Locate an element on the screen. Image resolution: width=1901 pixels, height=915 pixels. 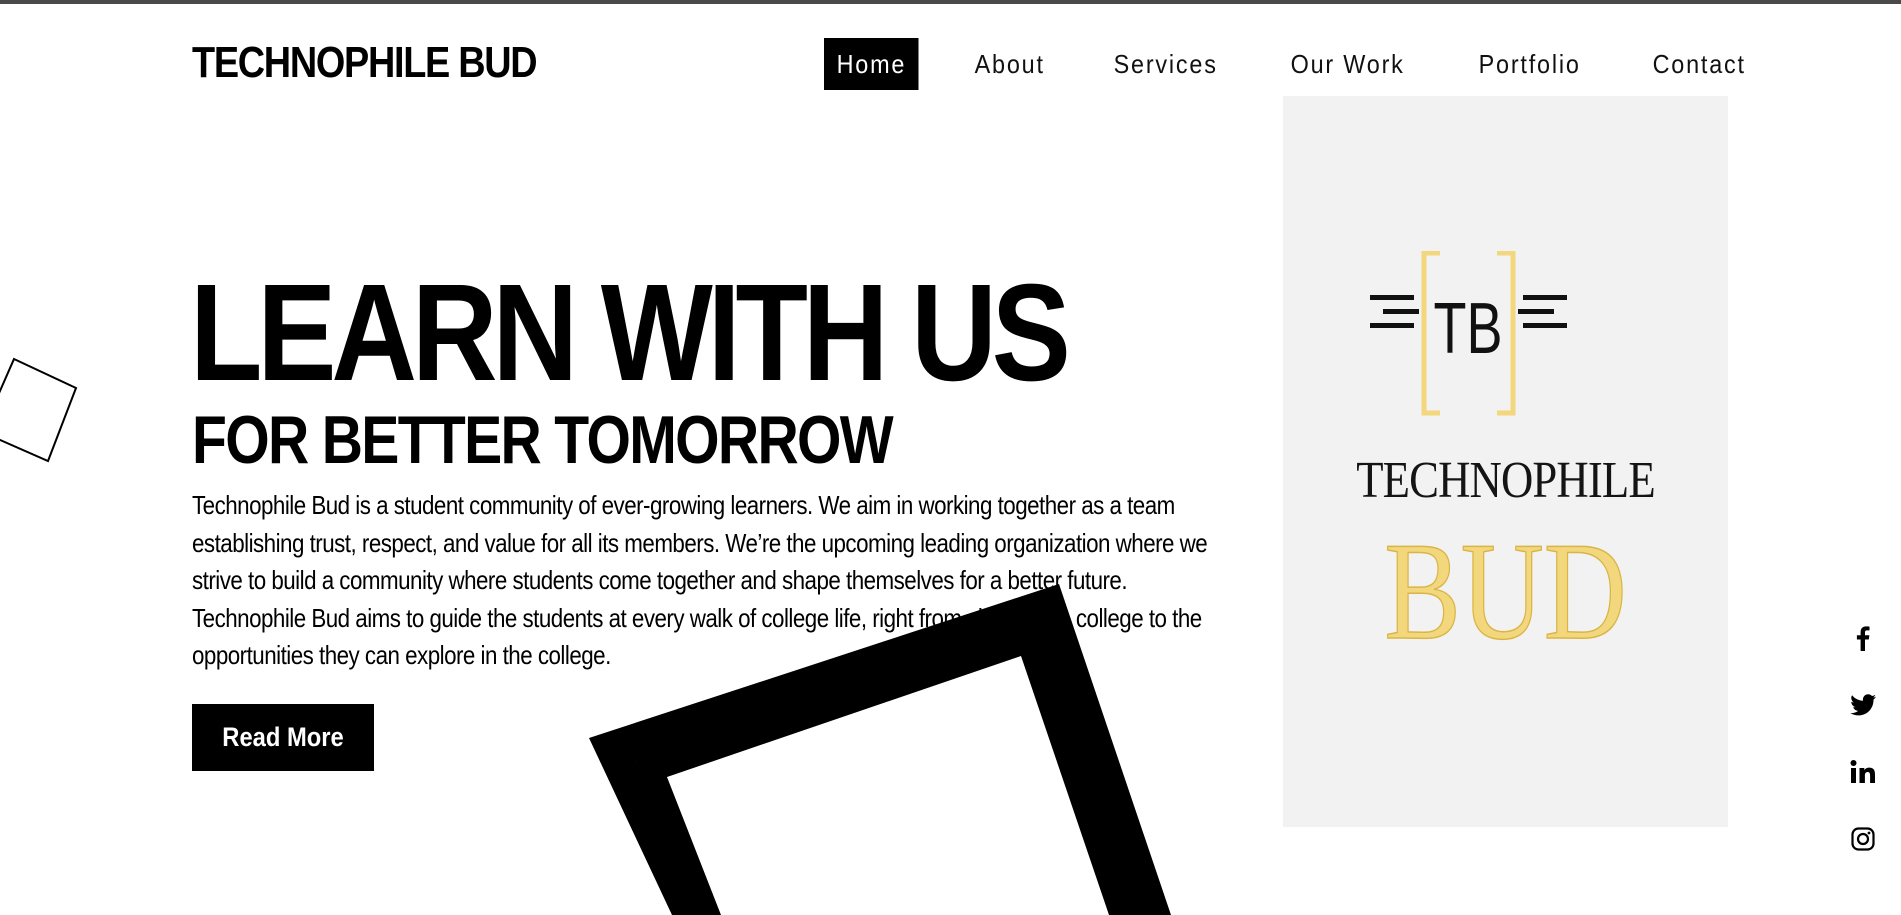
nav-item-portfolio: Portfolio is located at coordinates (1529, 64).